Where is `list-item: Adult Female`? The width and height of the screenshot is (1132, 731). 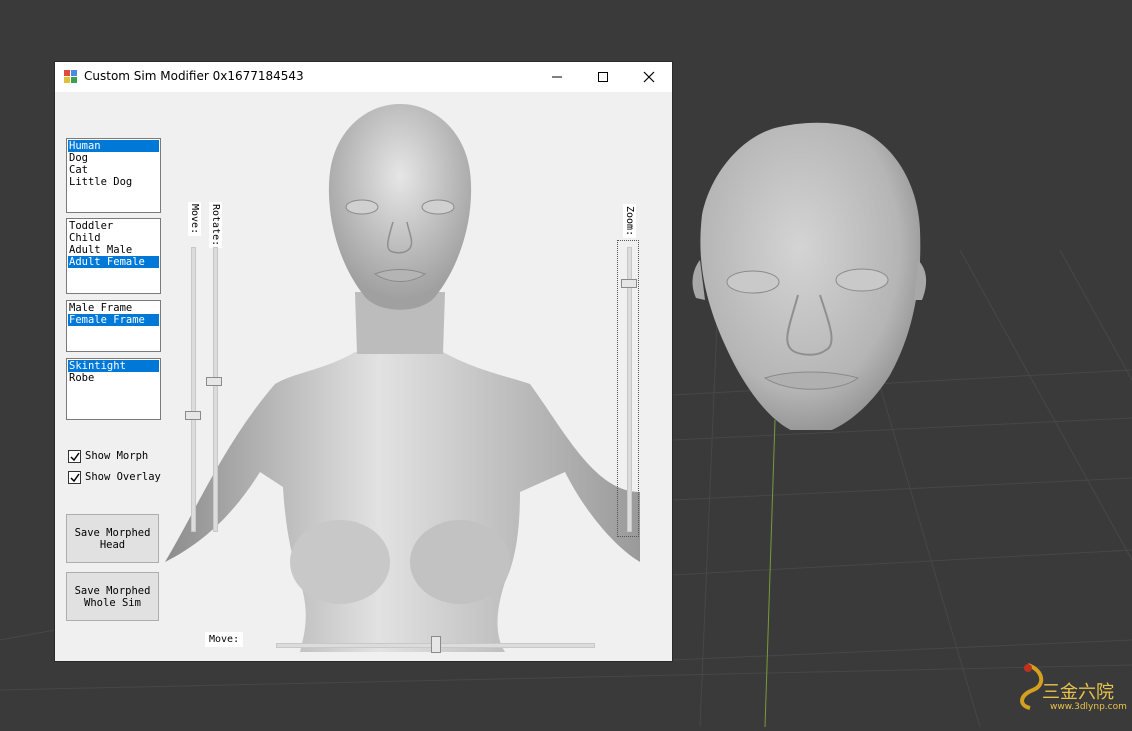
list-item: Adult Female is located at coordinates (113, 262).